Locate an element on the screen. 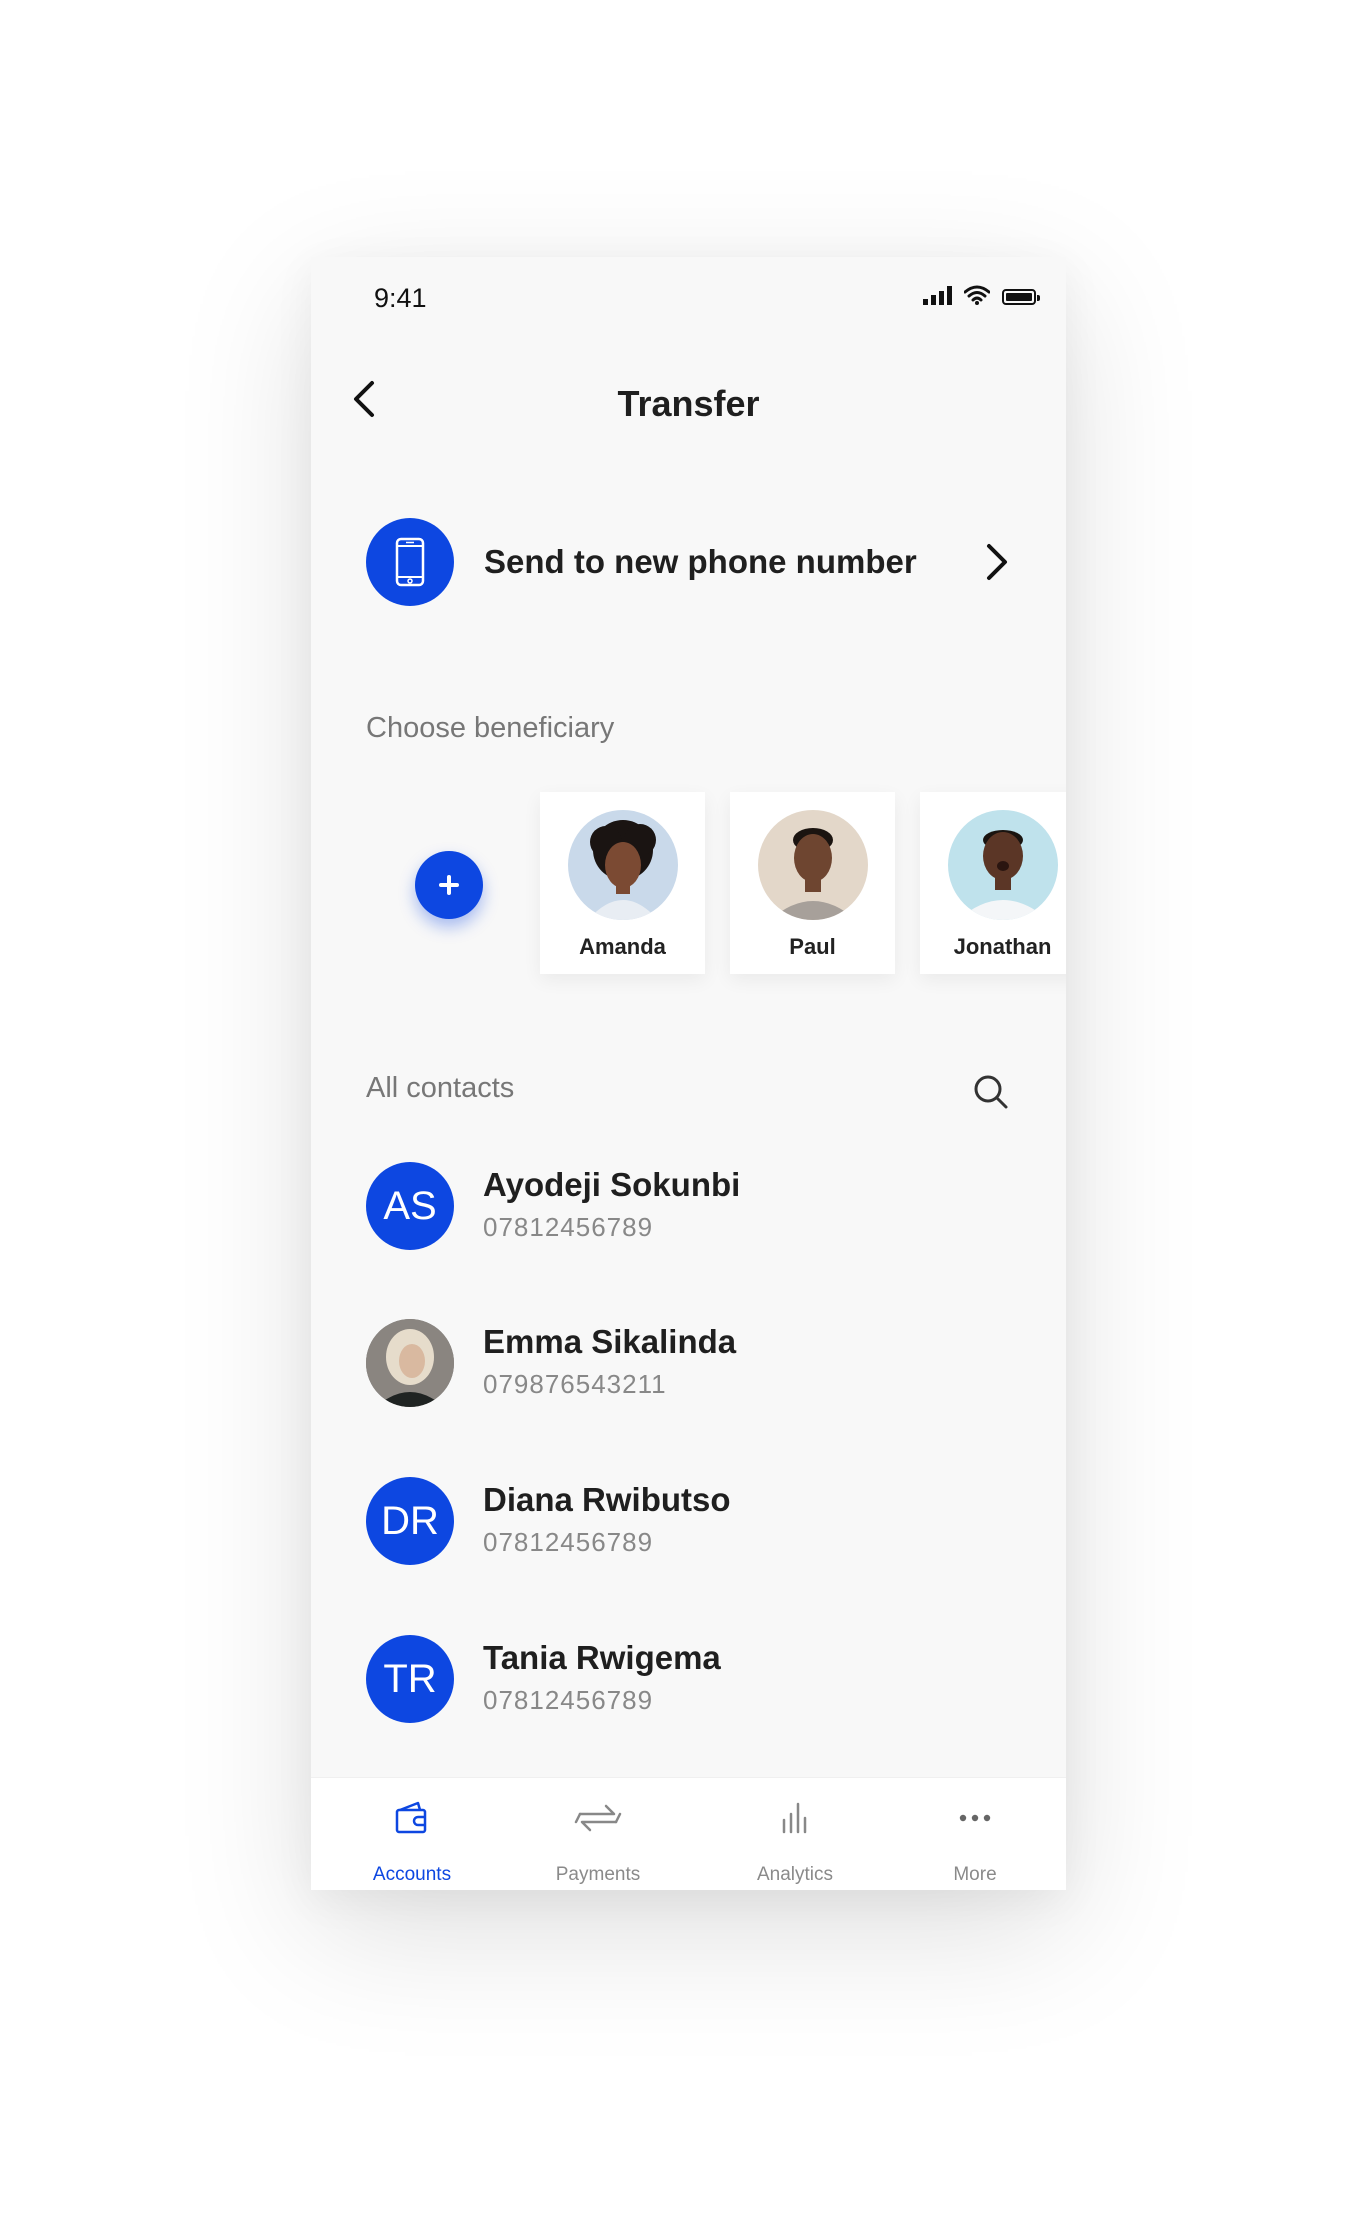  contact-avatar: TR is located at coordinates (410, 1679).